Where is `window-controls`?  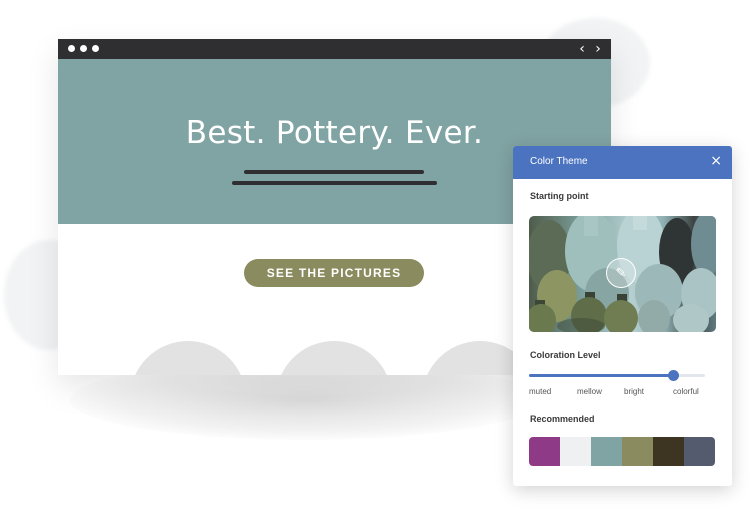
window-controls is located at coordinates (83, 48).